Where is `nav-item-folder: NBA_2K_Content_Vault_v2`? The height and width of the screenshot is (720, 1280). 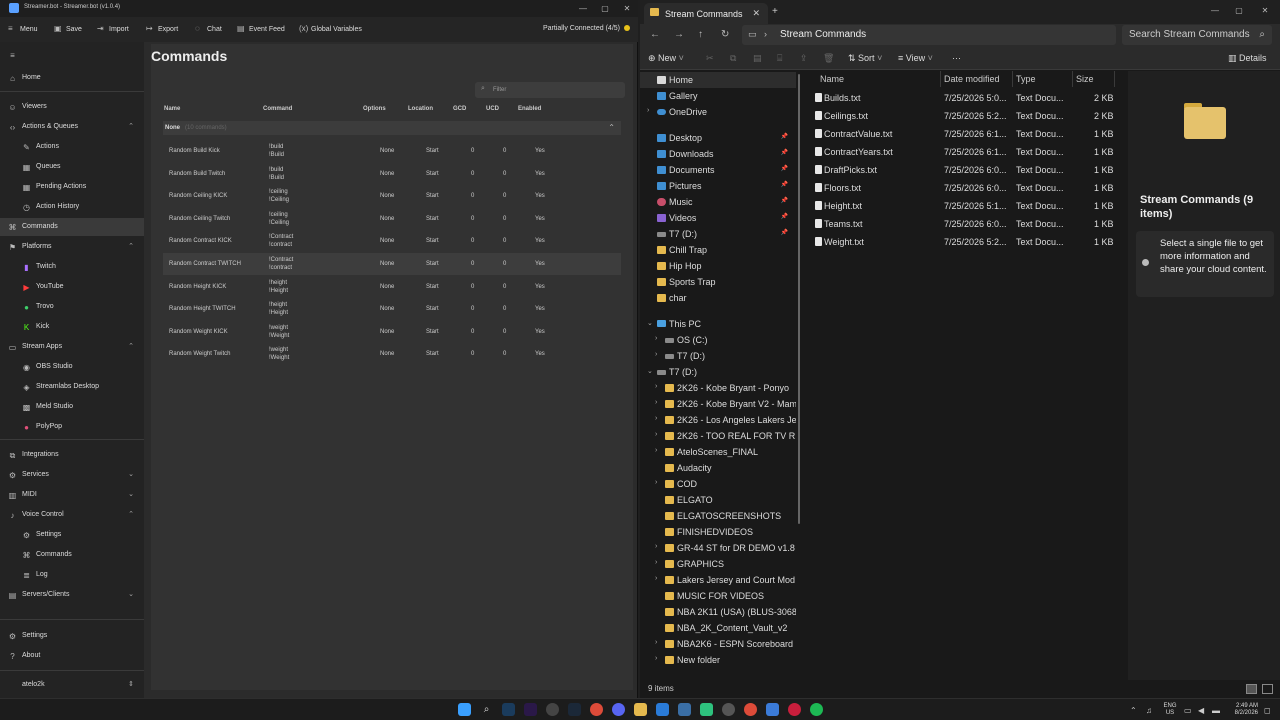
nav-item-folder: NBA_2K_Content_Vault_v2 is located at coordinates (718, 628).